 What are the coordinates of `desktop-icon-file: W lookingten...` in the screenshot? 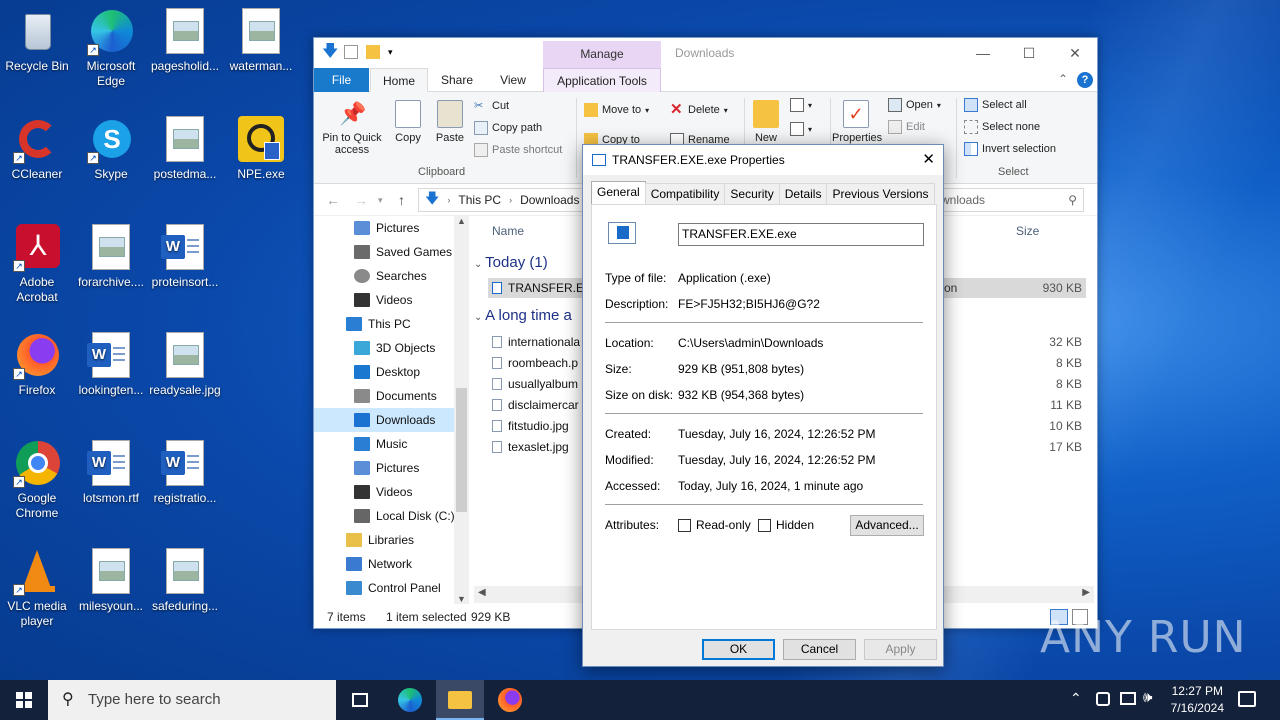 It's located at (111, 365).